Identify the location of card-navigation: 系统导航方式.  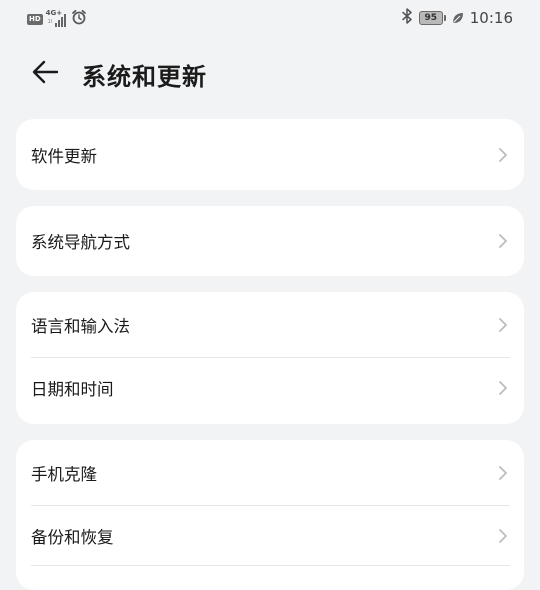
(270, 241).